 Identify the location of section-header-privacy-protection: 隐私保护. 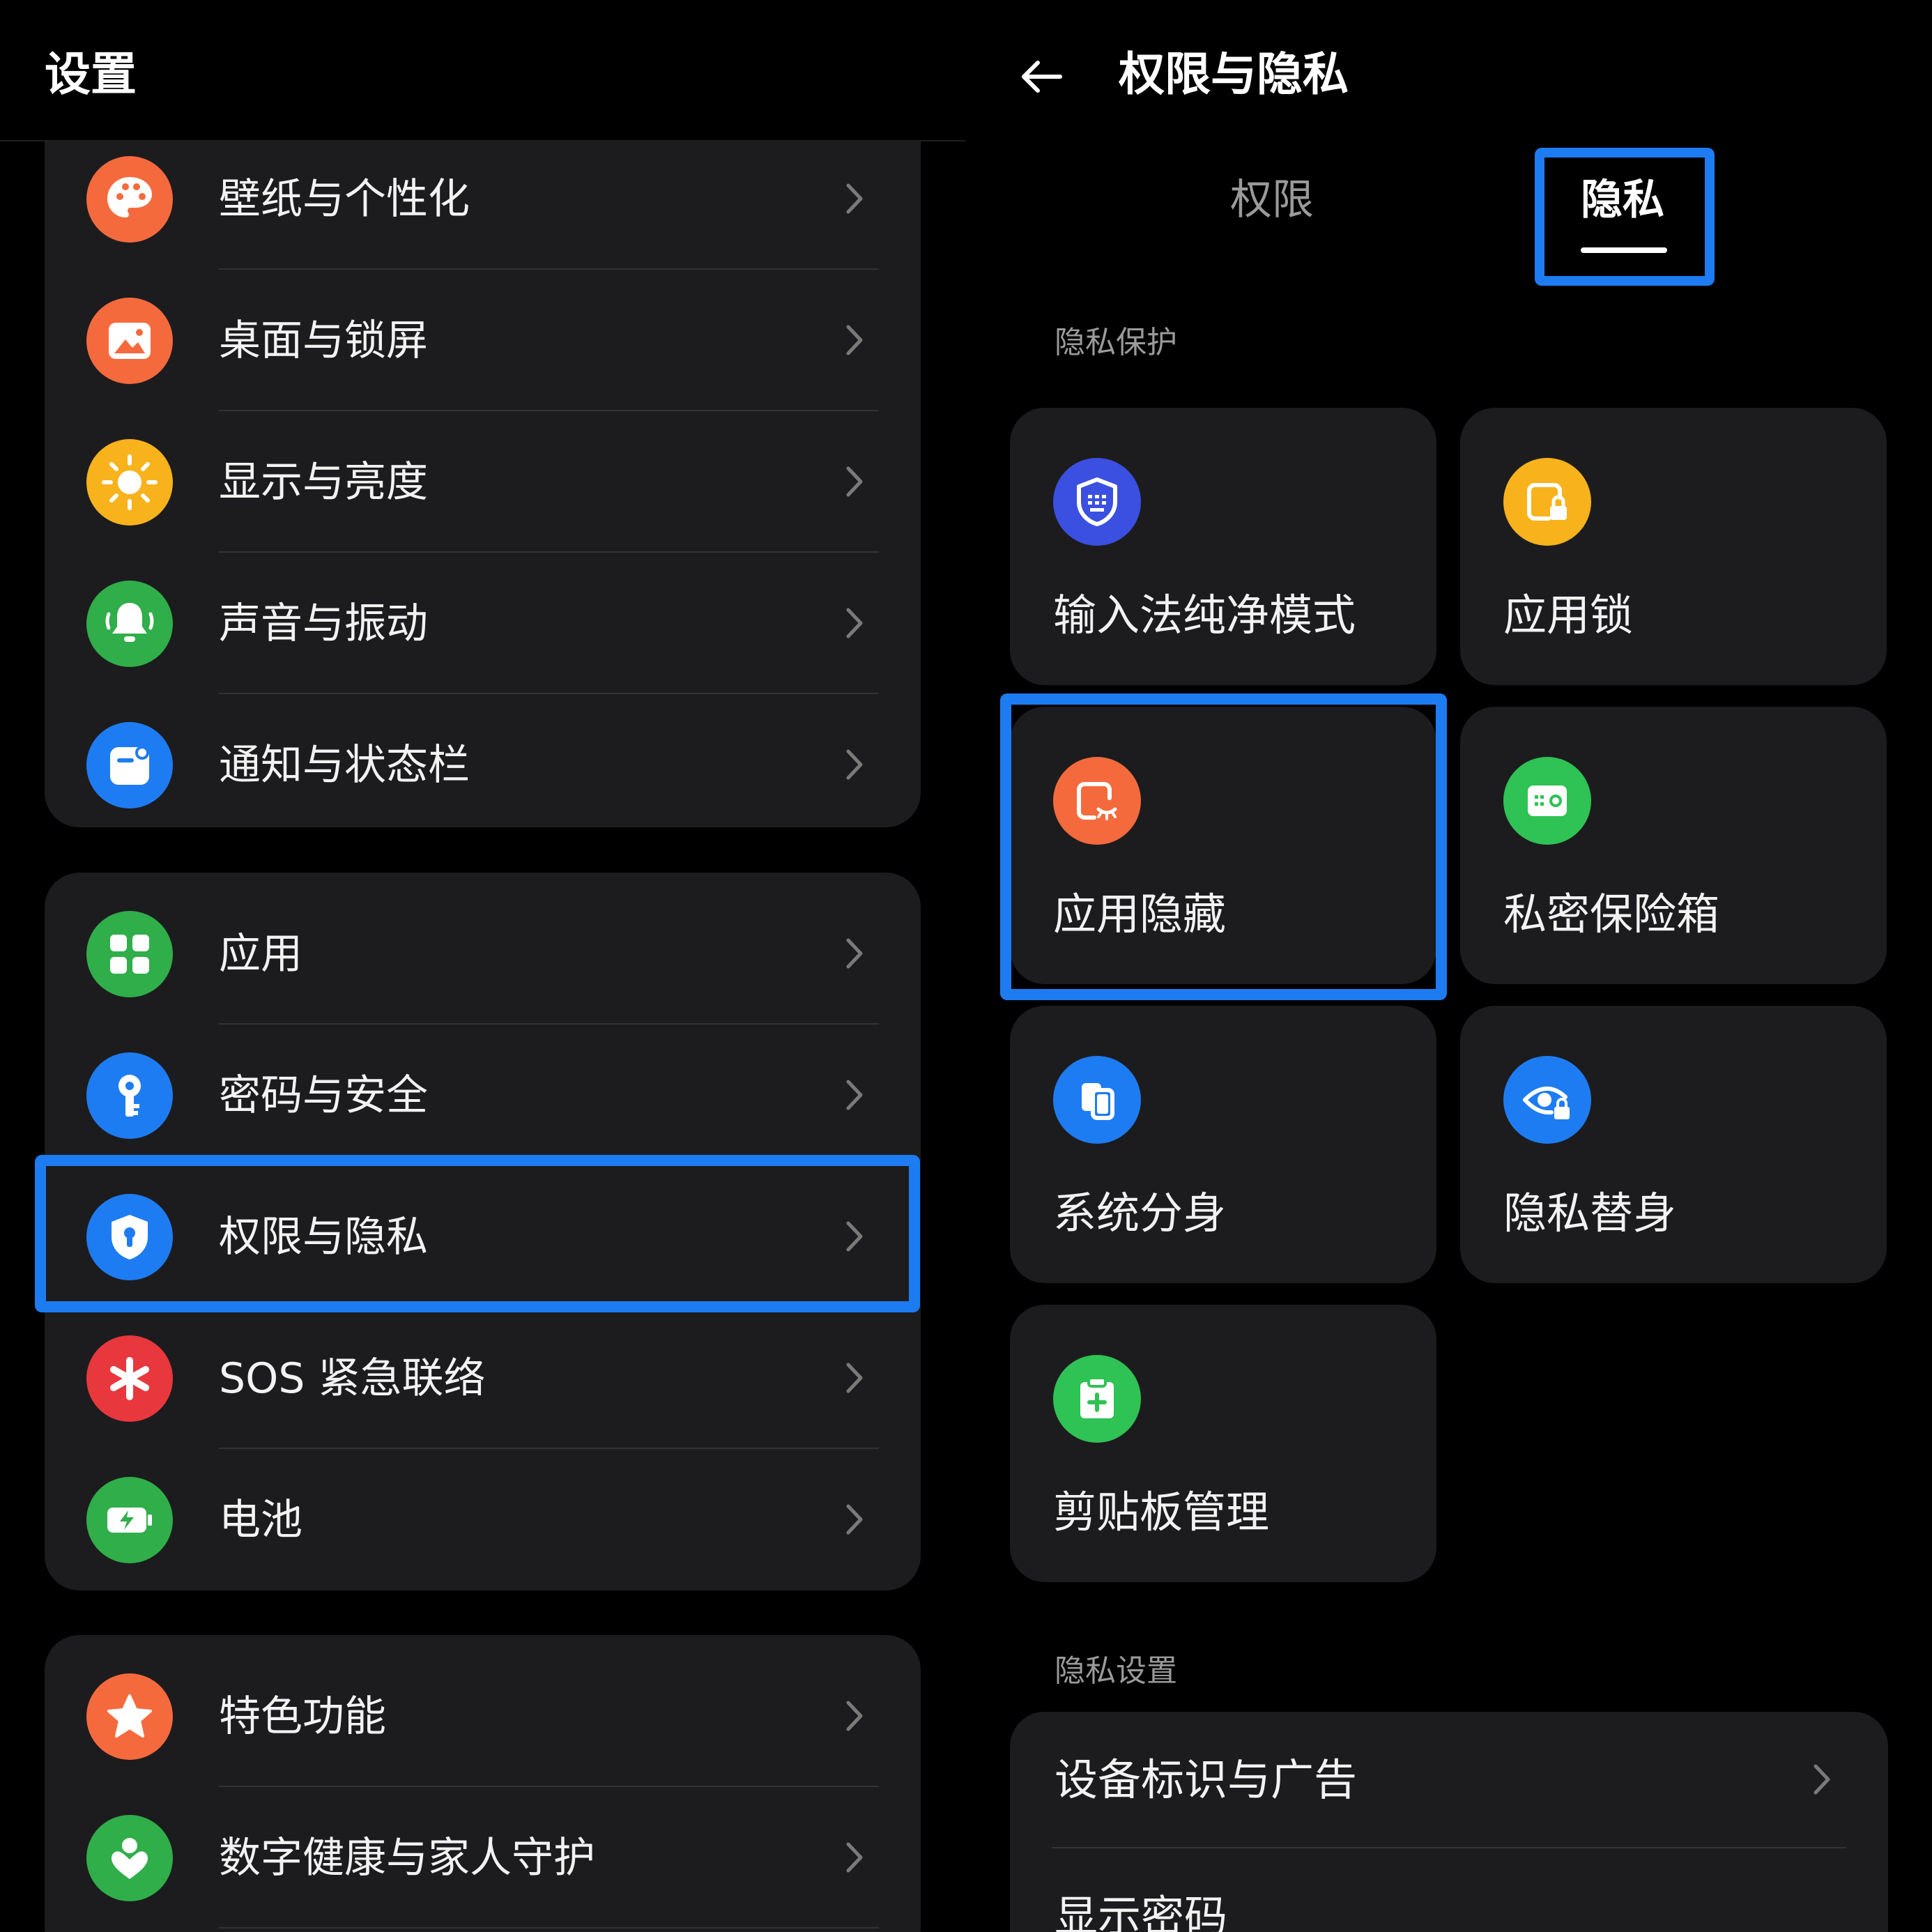
(1116, 342).